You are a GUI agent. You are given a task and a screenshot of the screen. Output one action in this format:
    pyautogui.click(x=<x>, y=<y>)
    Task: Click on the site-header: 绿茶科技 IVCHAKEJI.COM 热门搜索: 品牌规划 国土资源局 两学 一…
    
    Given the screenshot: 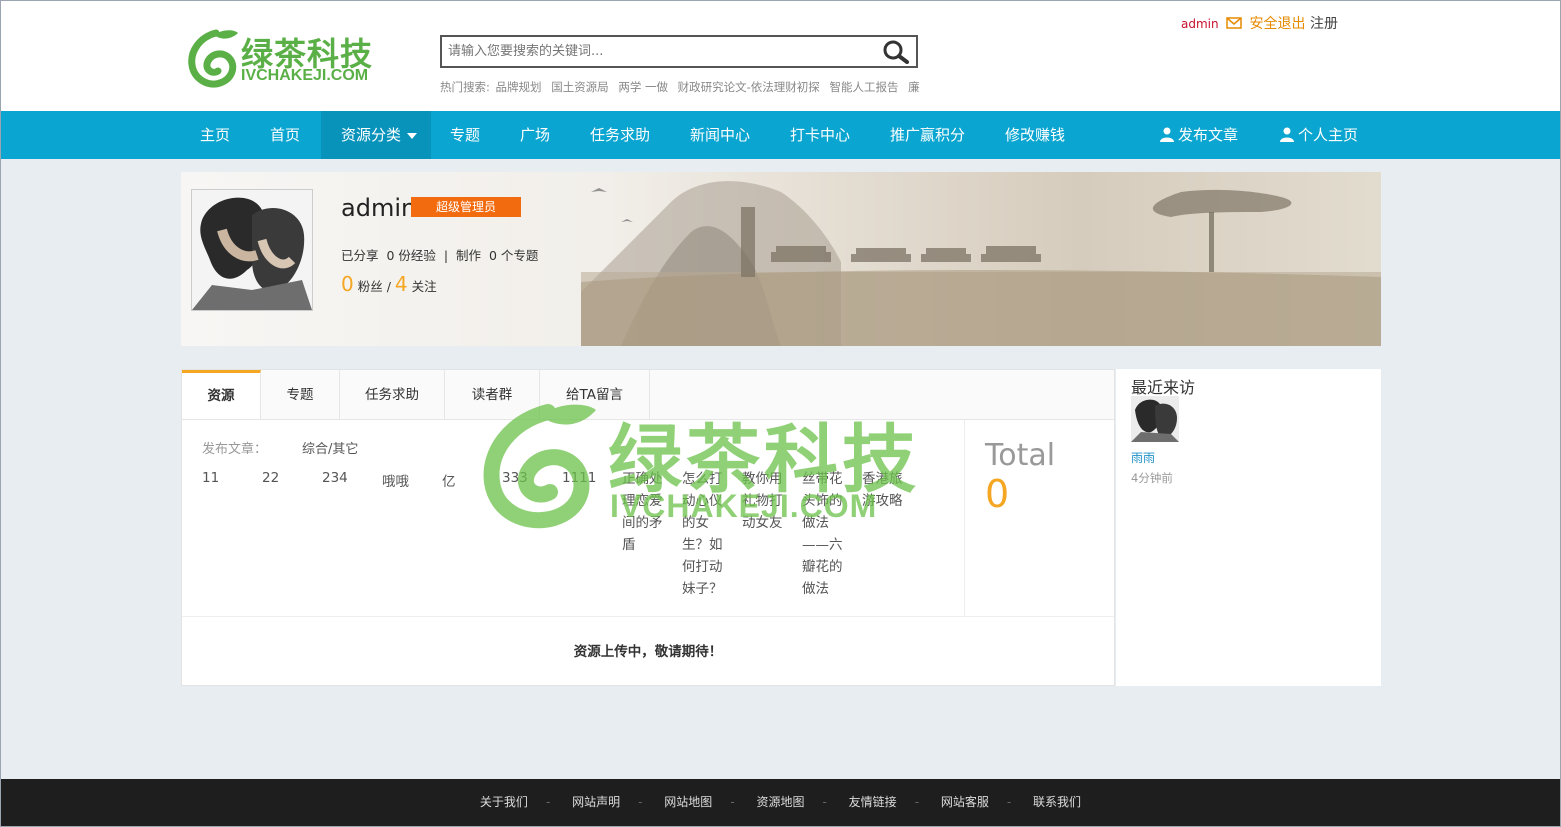 What is the action you would take?
    pyautogui.click(x=780, y=56)
    